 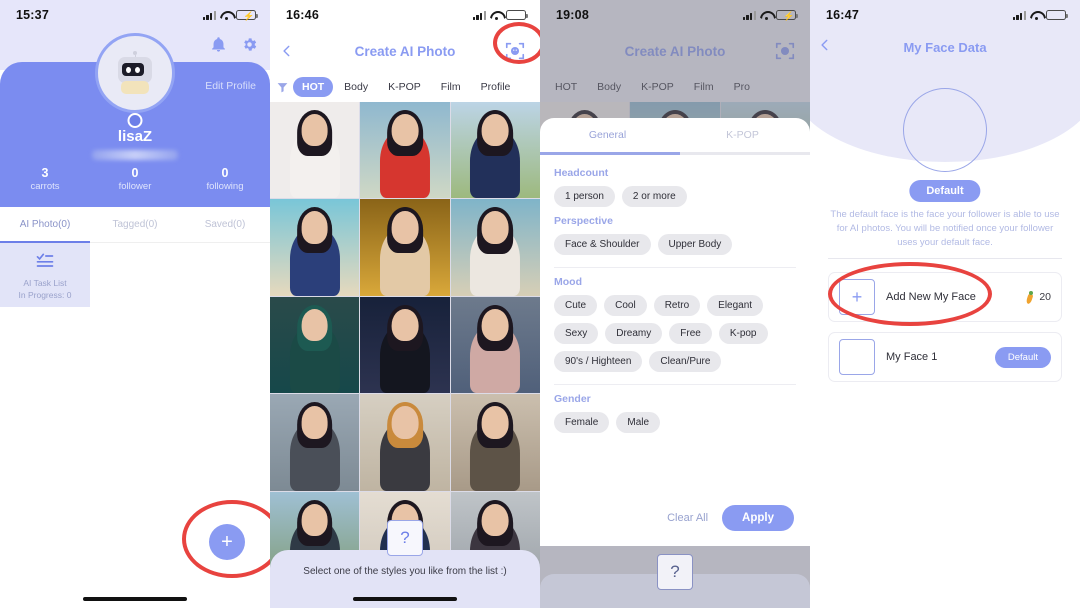 I want to click on category-tab-hot: HOT, so click(x=313, y=87).